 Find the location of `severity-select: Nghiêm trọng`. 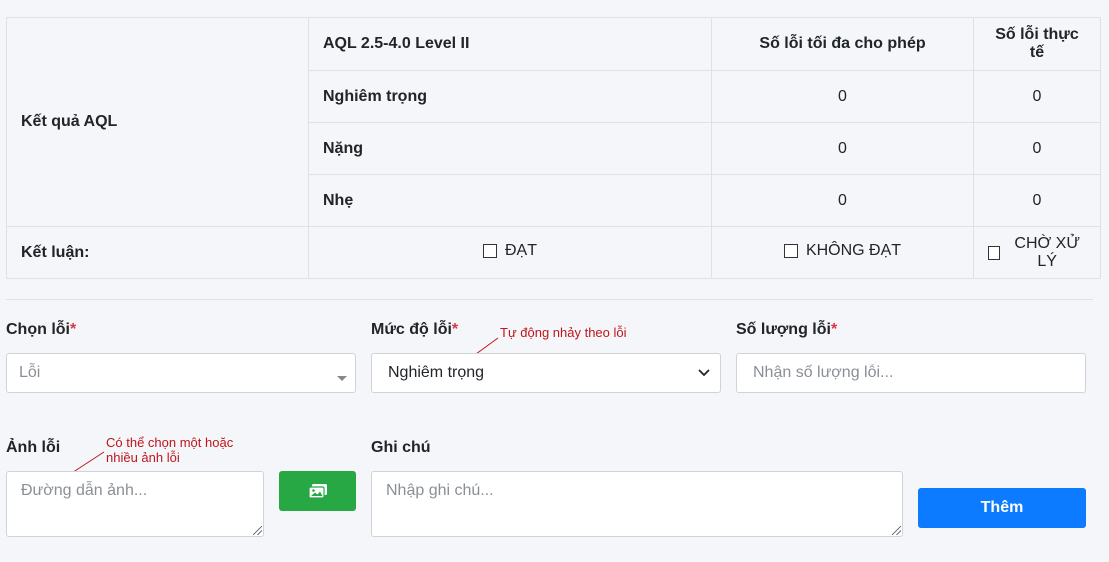

severity-select: Nghiêm trọng is located at coordinates (546, 373).